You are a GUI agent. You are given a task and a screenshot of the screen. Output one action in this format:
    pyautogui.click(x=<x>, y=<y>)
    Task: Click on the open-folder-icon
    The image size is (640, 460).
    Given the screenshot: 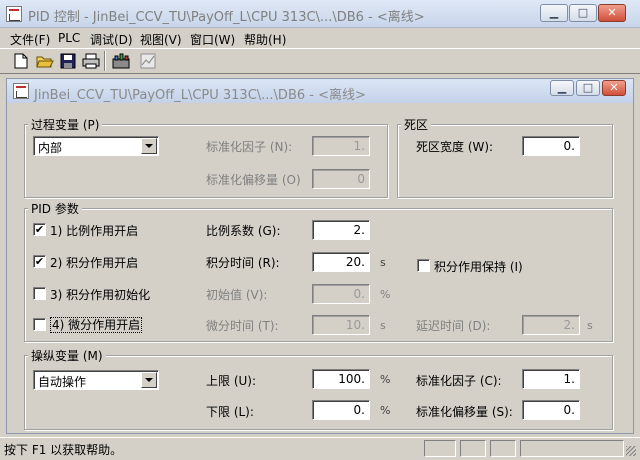 What is the action you would take?
    pyautogui.click(x=45, y=61)
    